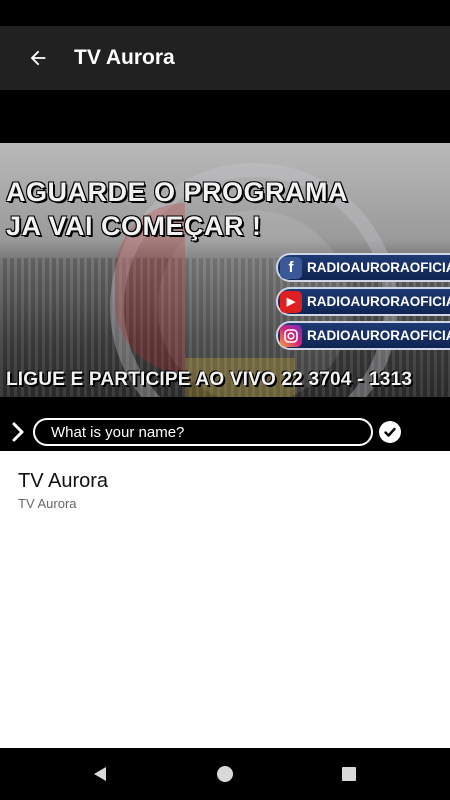  I want to click on system-nav-bar, so click(225, 774).